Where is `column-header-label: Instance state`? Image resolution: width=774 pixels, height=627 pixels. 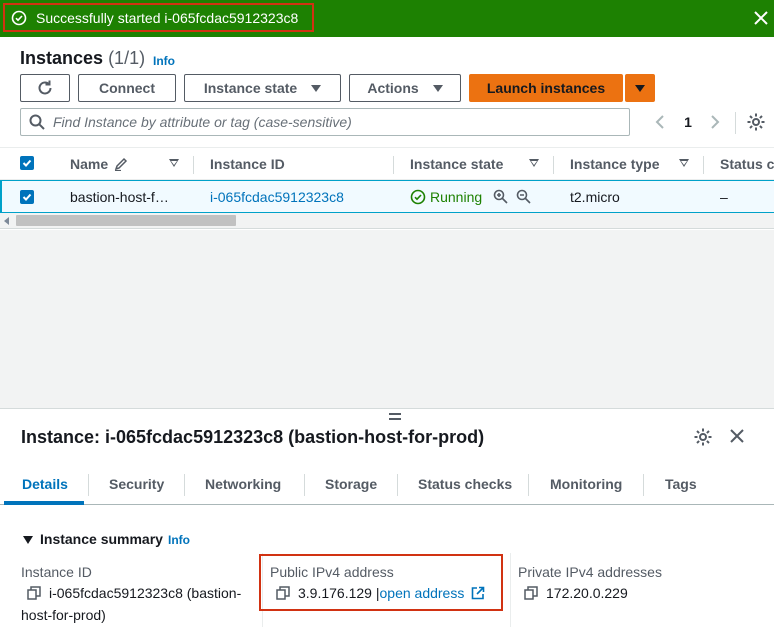
column-header-label: Instance state is located at coordinates (457, 164).